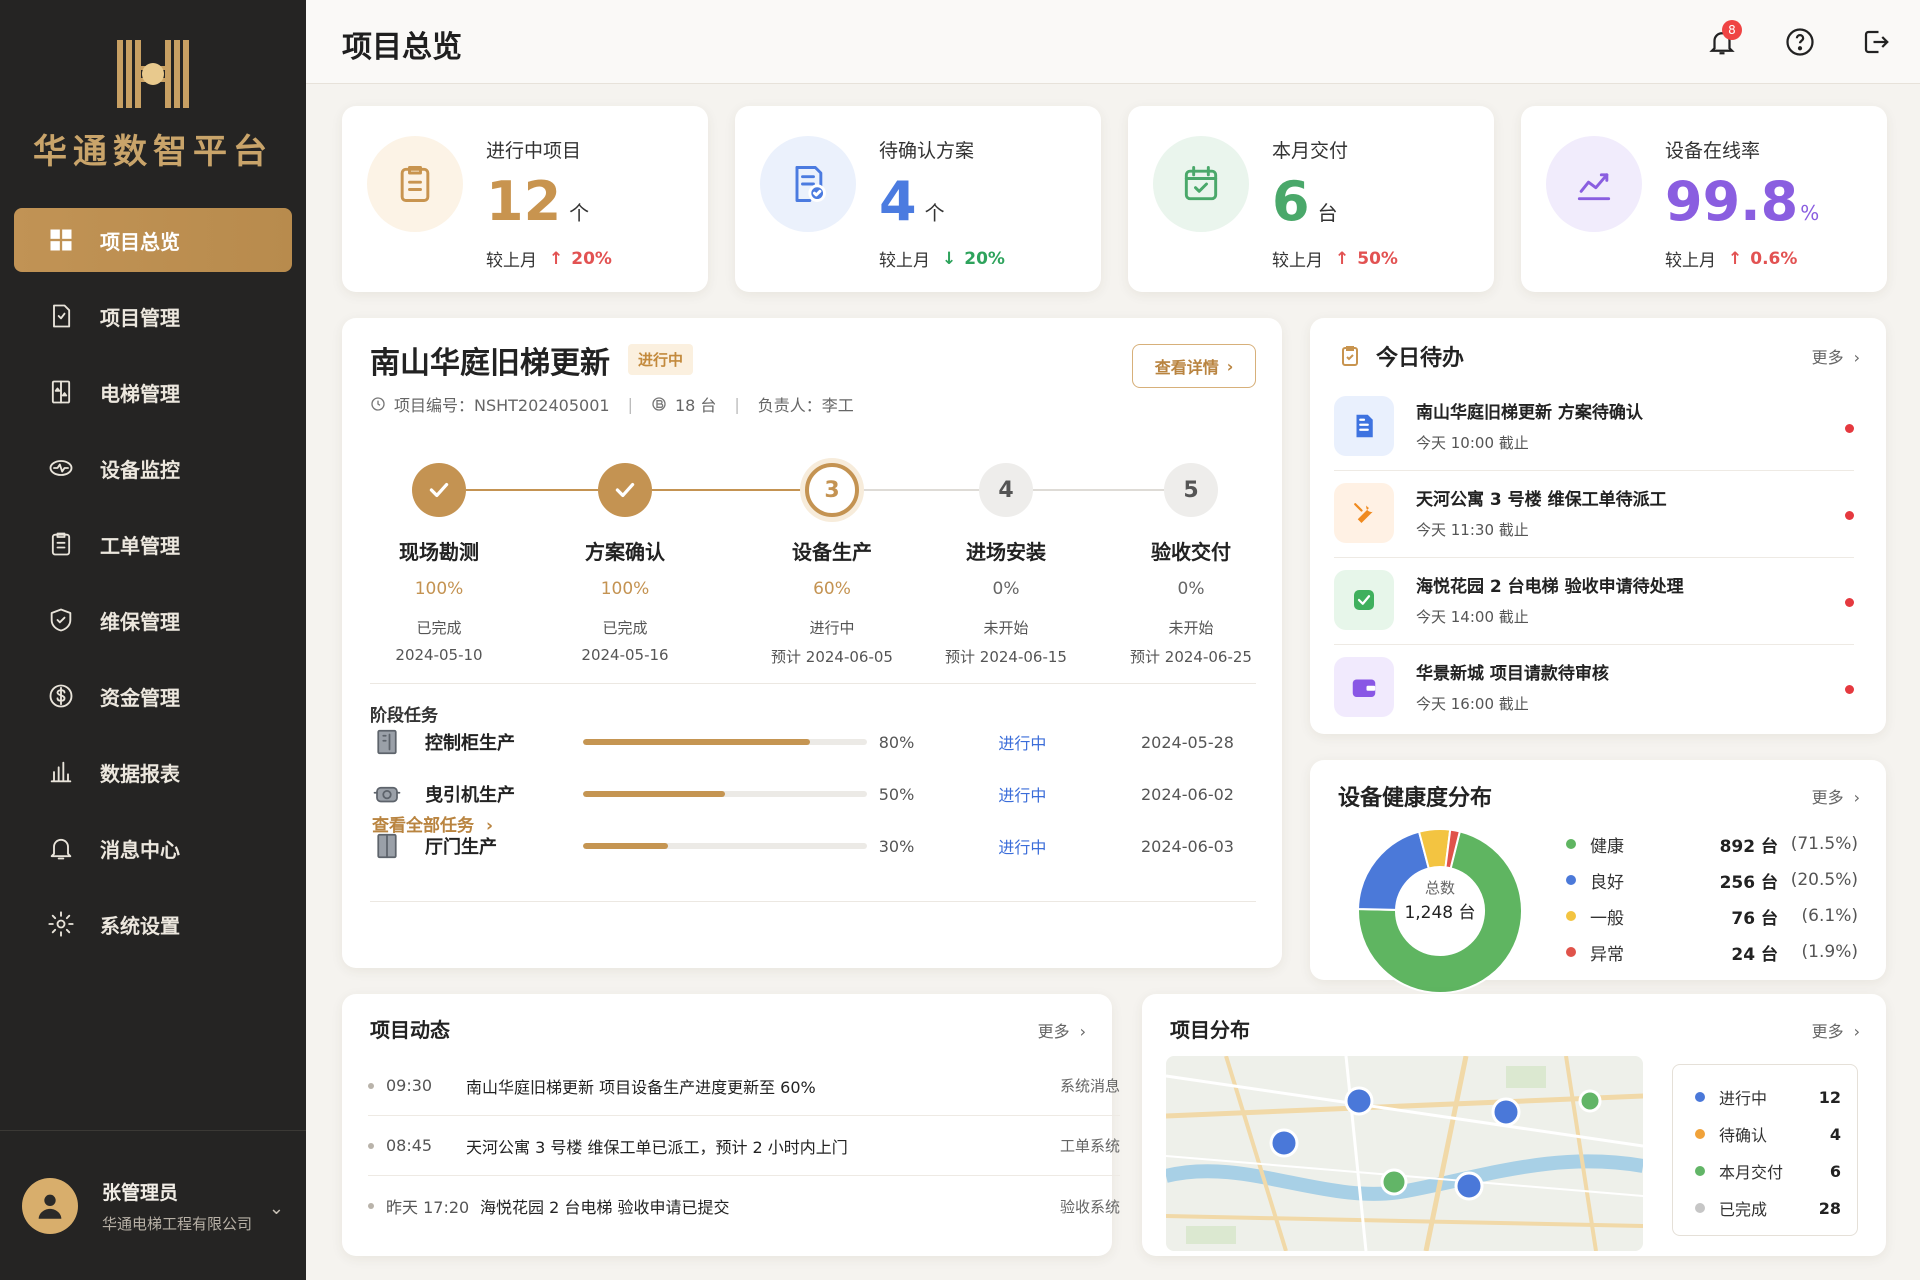 This screenshot has height=1280, width=1920. I want to click on map-legend-row: 本月交付 6, so click(1768, 1171).